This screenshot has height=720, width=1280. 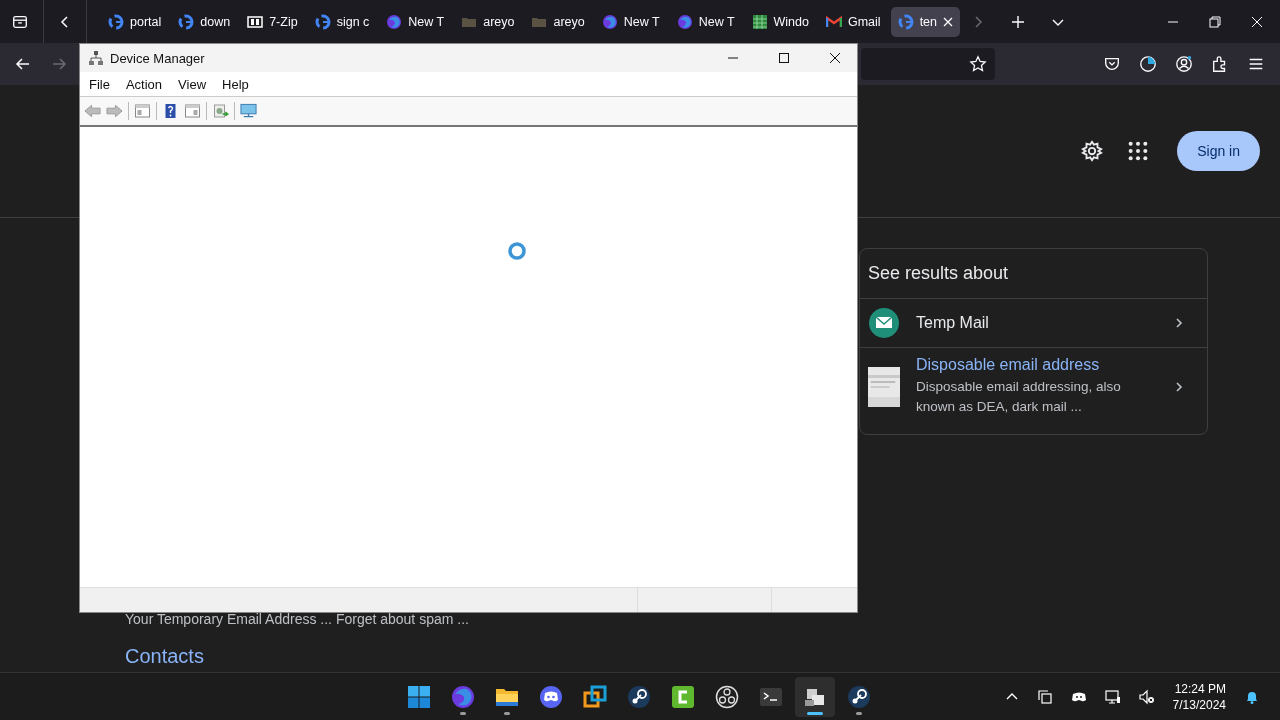 What do you see at coordinates (835, 58) in the screenshot?
I see `close-icon` at bounding box center [835, 58].